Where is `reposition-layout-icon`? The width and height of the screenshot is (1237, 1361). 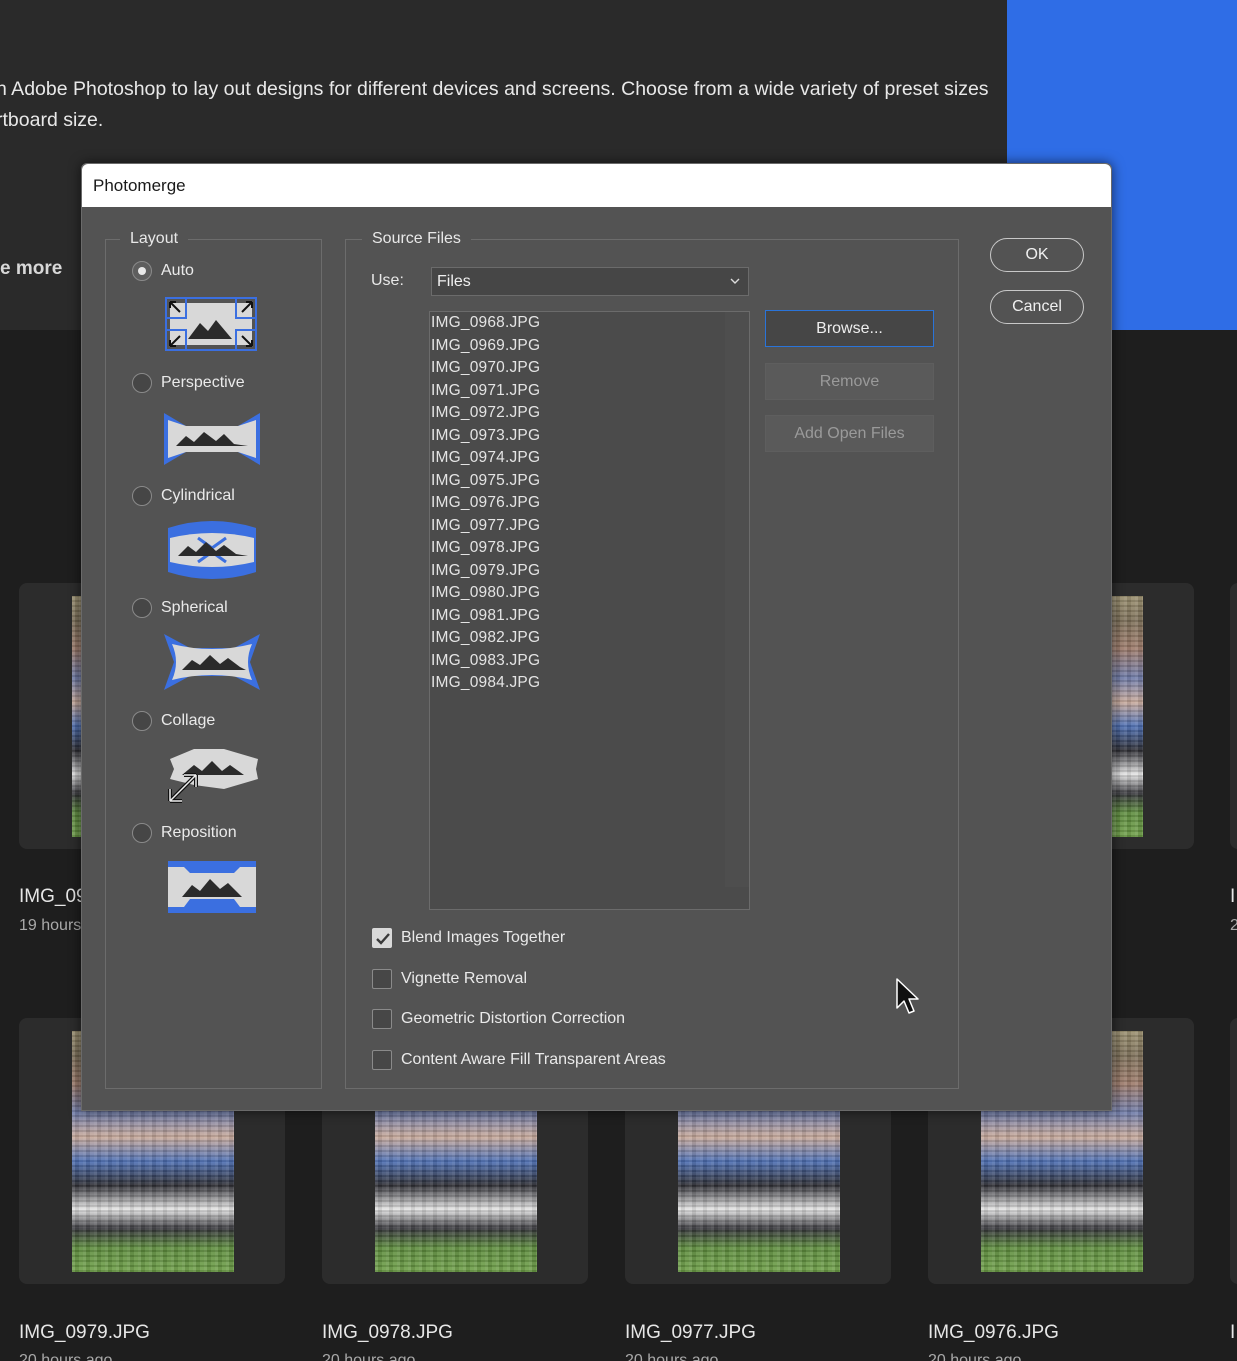 reposition-layout-icon is located at coordinates (212, 887).